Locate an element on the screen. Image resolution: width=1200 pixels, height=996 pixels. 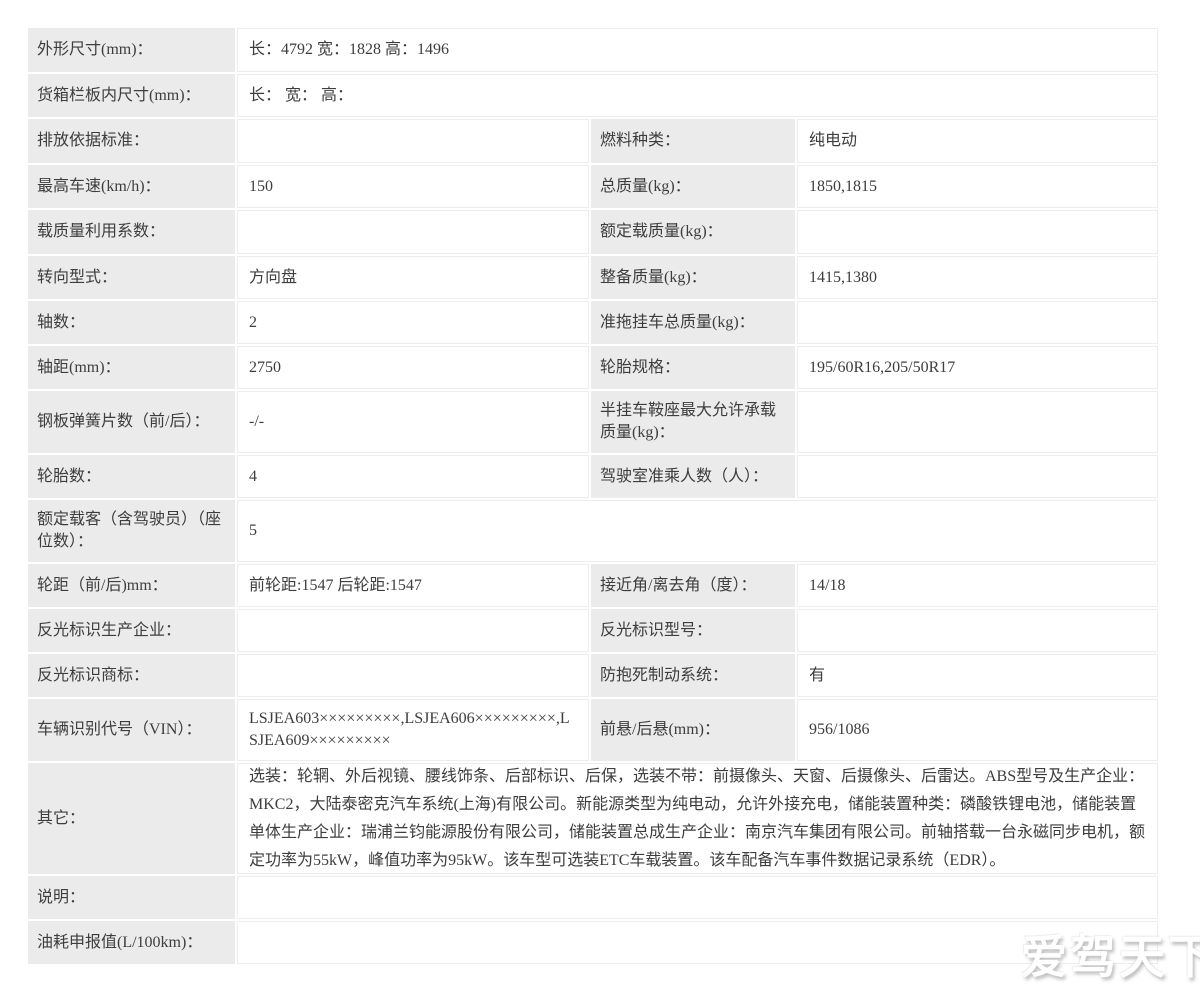
spec-label: 钢板弹簧片数（前/后）： is located at coordinates (131, 422).